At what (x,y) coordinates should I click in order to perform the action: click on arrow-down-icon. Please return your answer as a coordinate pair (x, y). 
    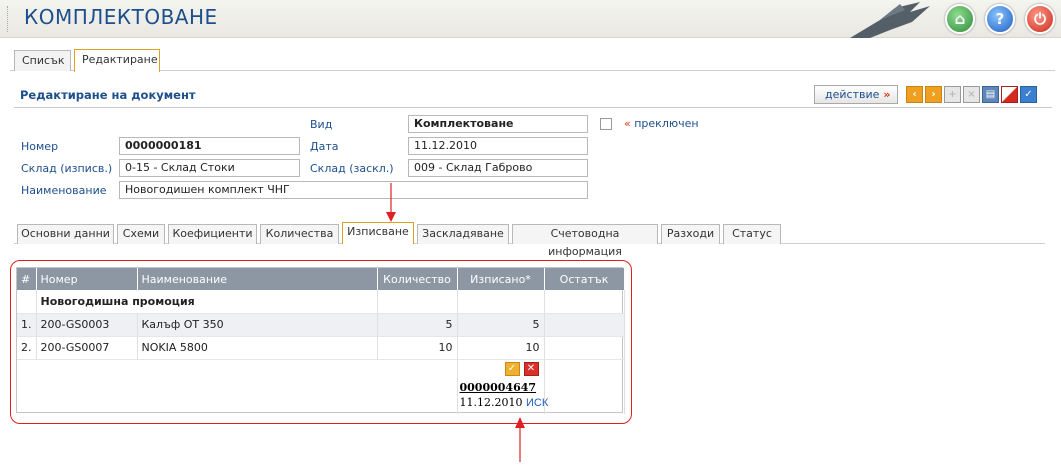
    Looking at the image, I should click on (391, 202).